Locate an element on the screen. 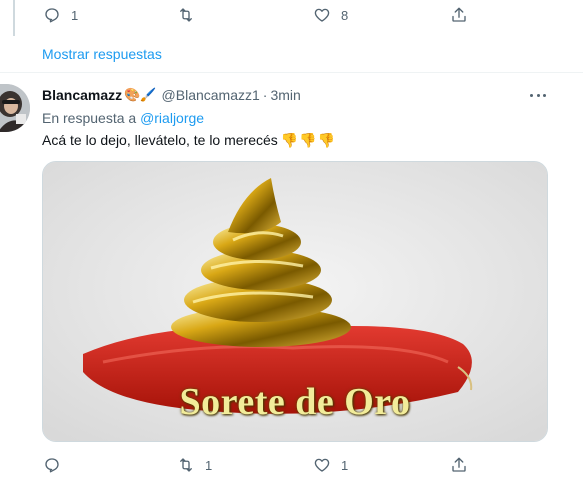 The width and height of the screenshot is (583, 477). like-button: 8 is located at coordinates (330, 15).